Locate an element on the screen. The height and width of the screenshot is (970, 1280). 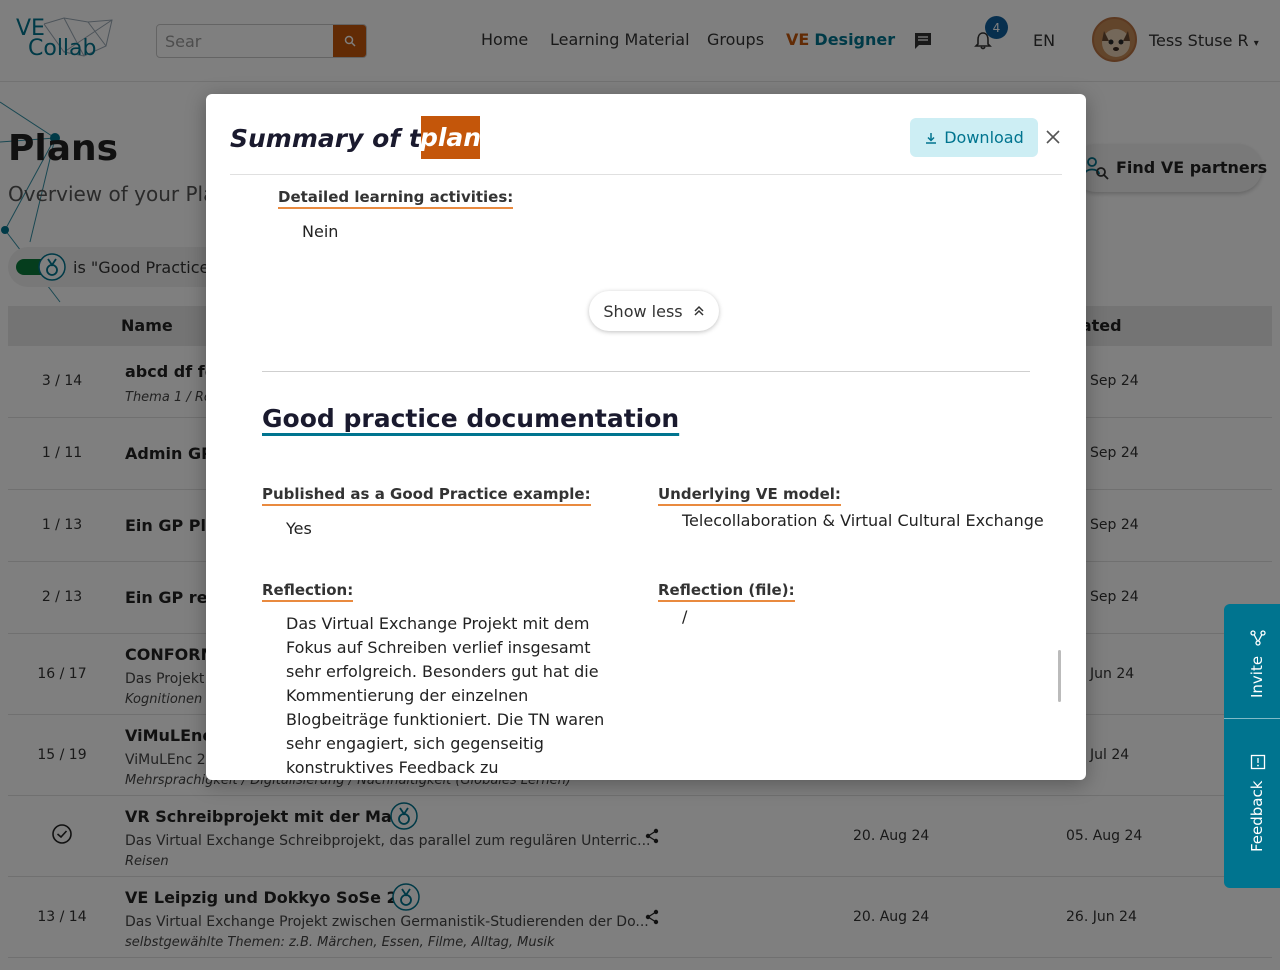
download-button: Download is located at coordinates (974, 137).